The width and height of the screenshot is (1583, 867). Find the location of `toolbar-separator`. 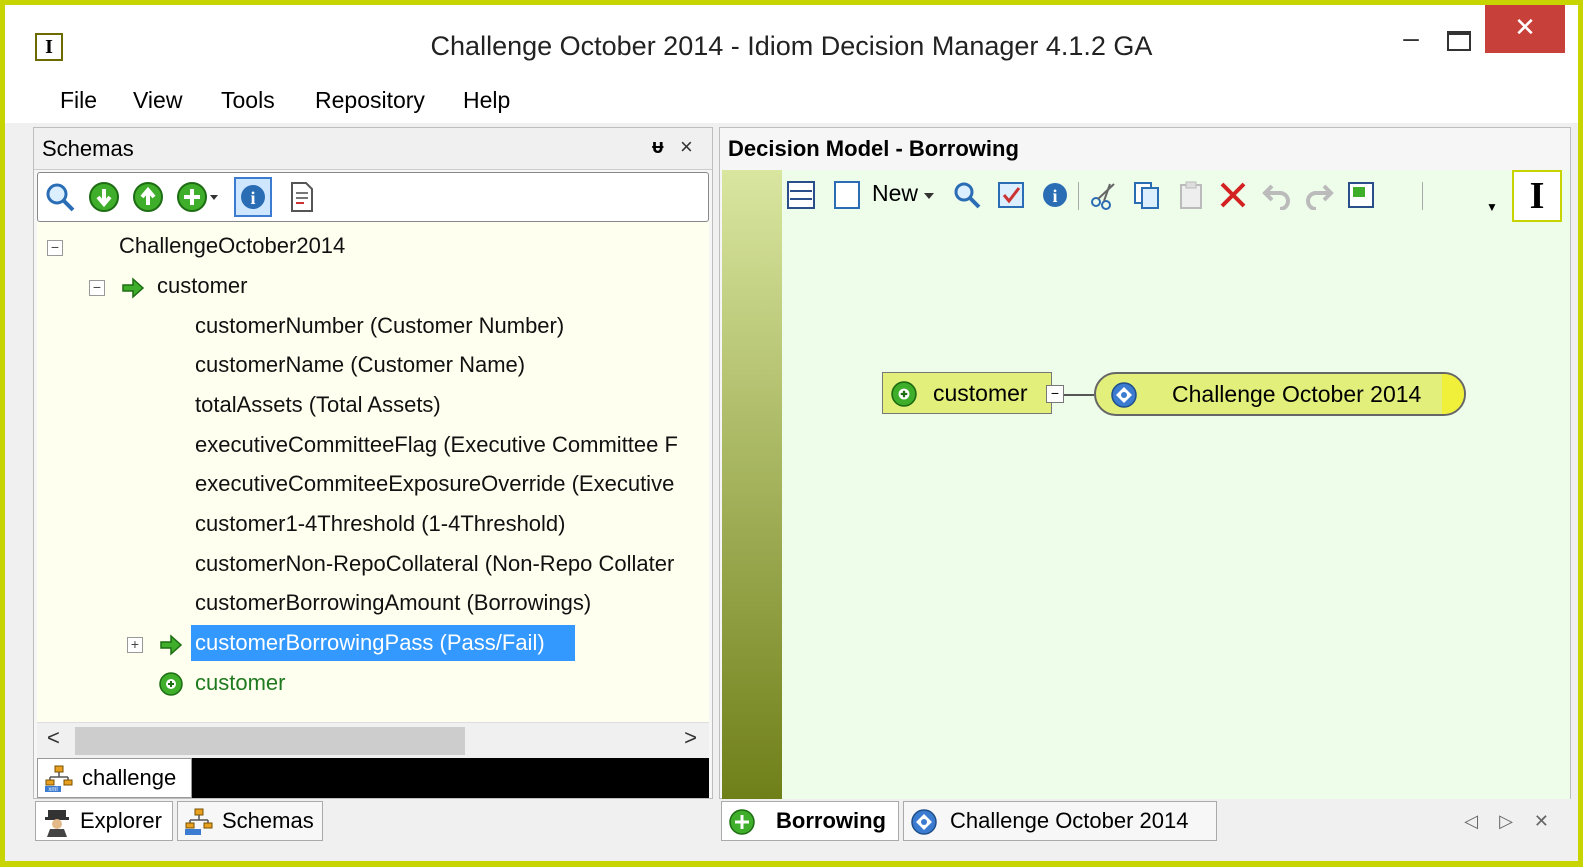

toolbar-separator is located at coordinates (1078, 196).